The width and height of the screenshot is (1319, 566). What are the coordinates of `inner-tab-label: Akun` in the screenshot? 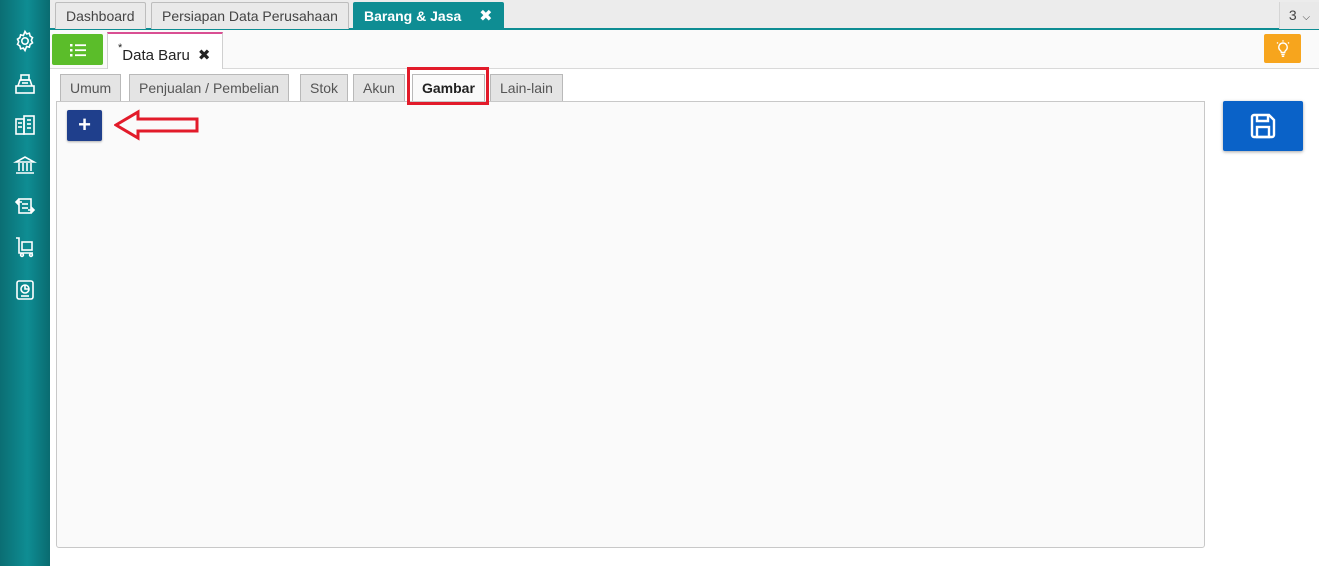 It's located at (379, 88).